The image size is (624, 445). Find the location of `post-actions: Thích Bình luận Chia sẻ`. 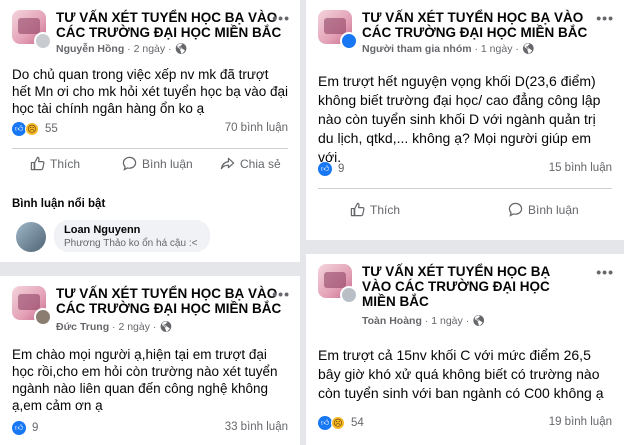

post-actions: Thích Bình luận Chia sẻ is located at coordinates (150, 167).